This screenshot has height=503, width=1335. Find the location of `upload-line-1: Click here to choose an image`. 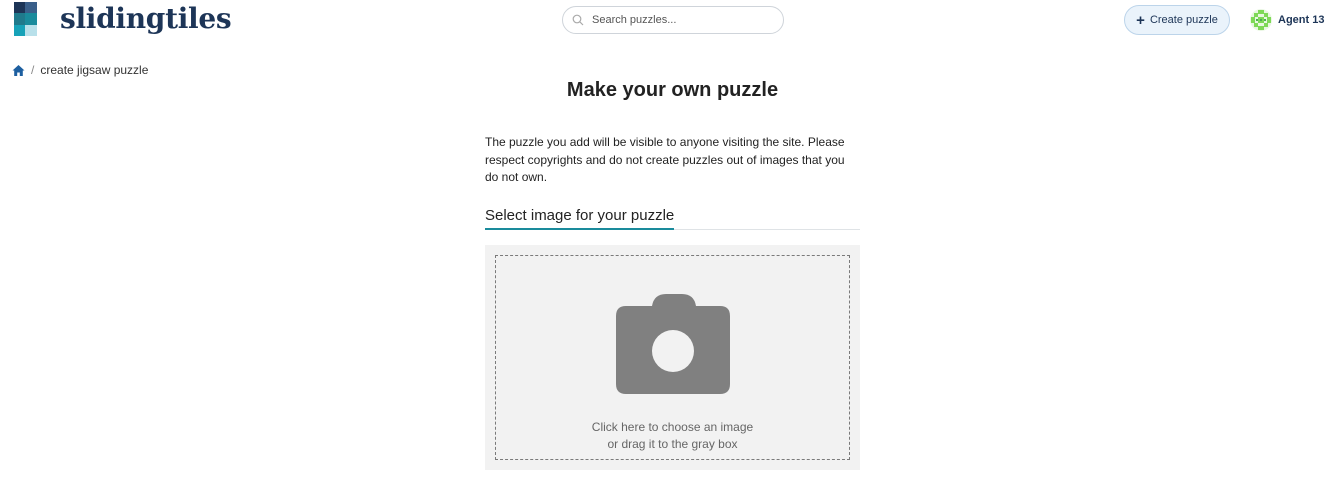

upload-line-1: Click here to choose an image is located at coordinates (672, 427).